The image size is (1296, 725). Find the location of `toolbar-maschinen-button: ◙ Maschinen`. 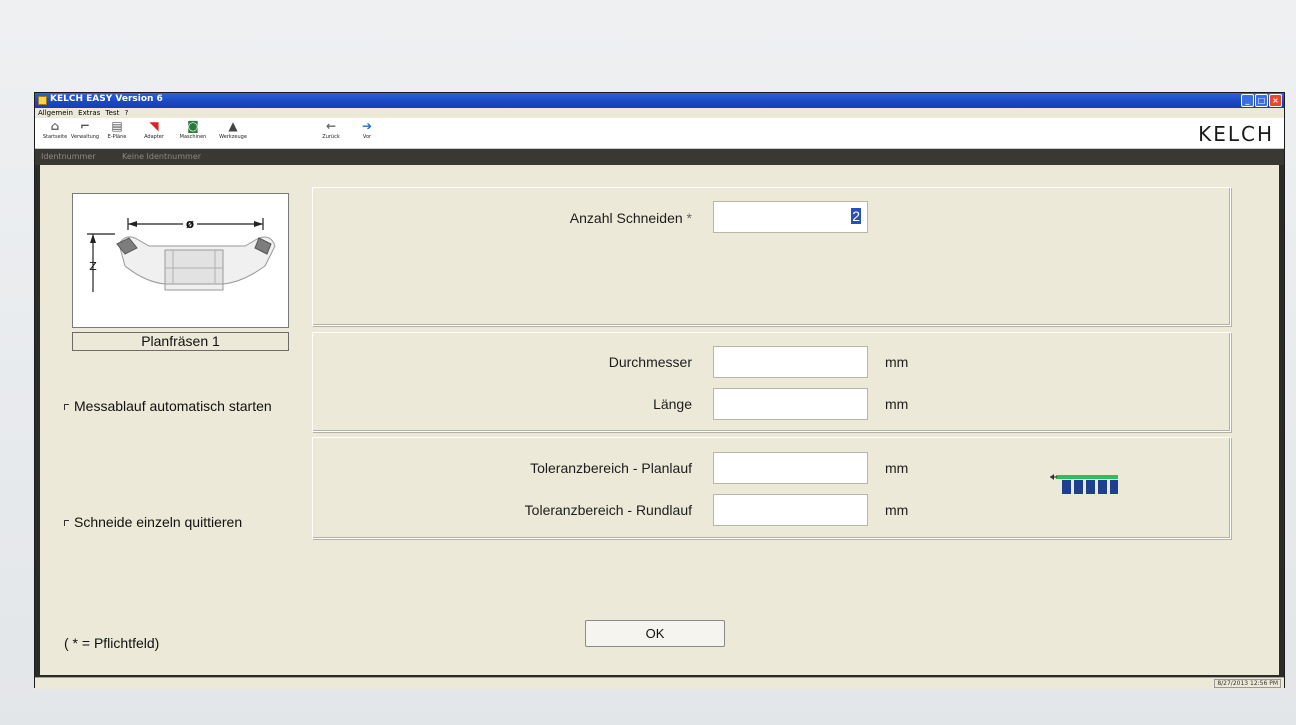

toolbar-maschinen-button: ◙ Maschinen is located at coordinates (193, 130).